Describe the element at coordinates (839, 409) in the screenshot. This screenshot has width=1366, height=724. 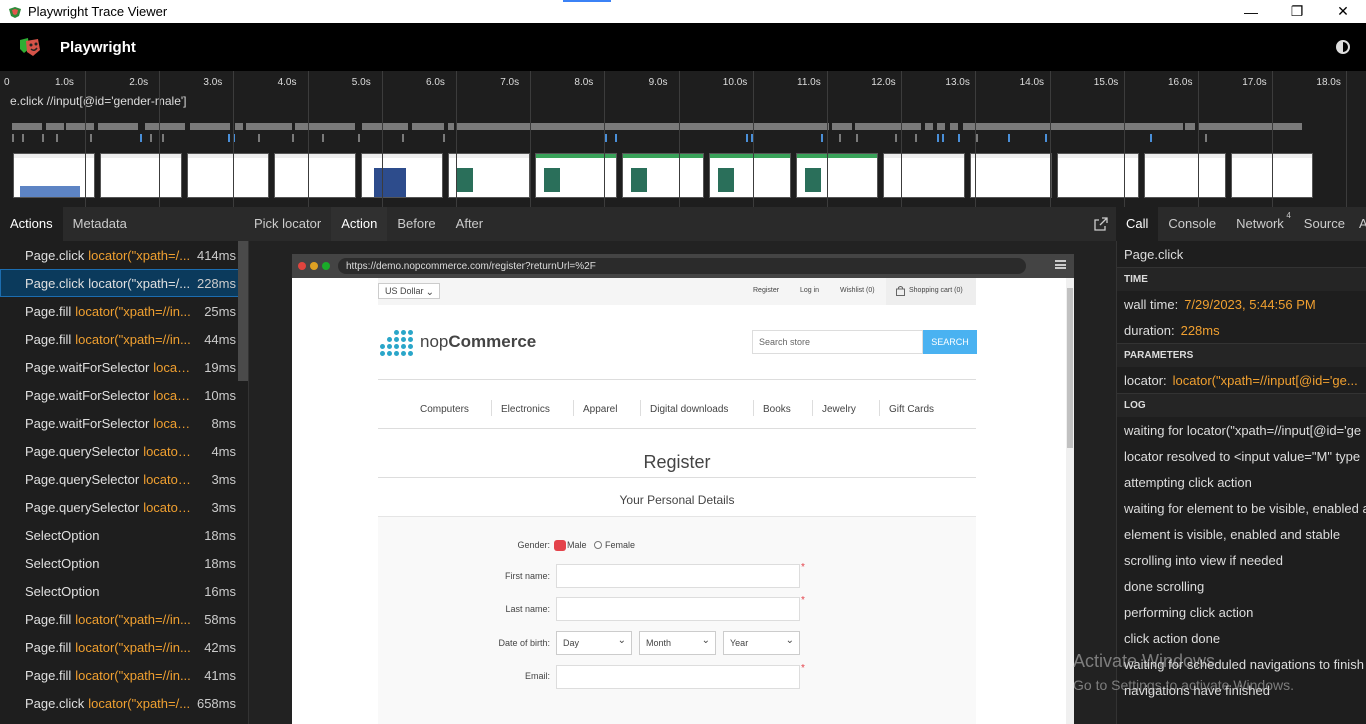
I see `nav-item: Jewelry` at that location.